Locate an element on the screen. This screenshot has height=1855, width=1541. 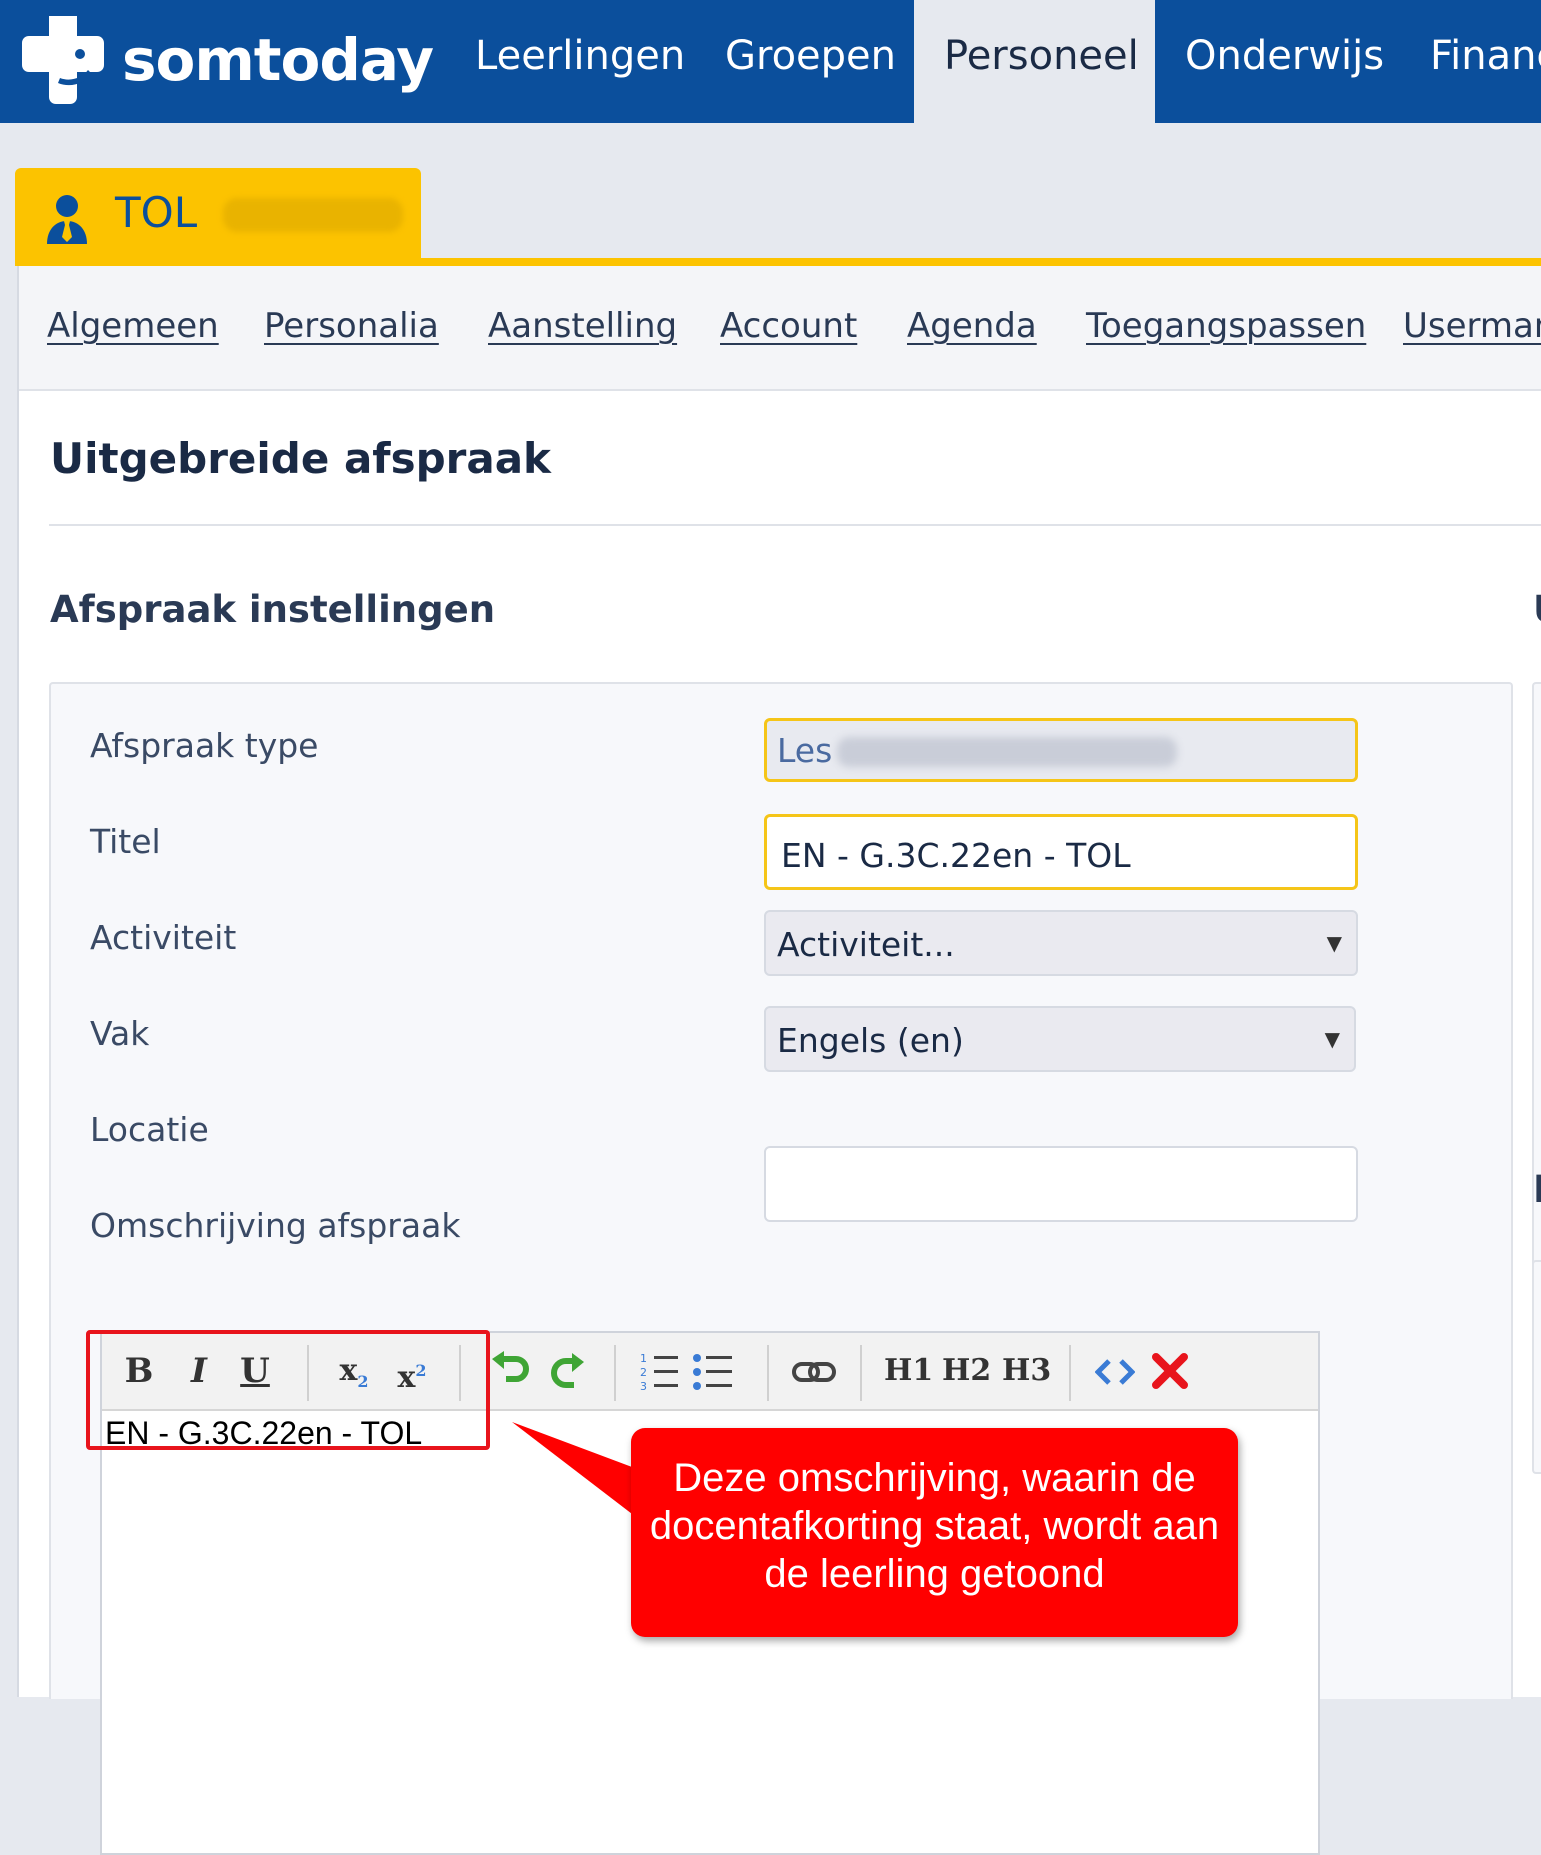
titel-input: EN - G.3C.22en - TOL is located at coordinates (1061, 852).